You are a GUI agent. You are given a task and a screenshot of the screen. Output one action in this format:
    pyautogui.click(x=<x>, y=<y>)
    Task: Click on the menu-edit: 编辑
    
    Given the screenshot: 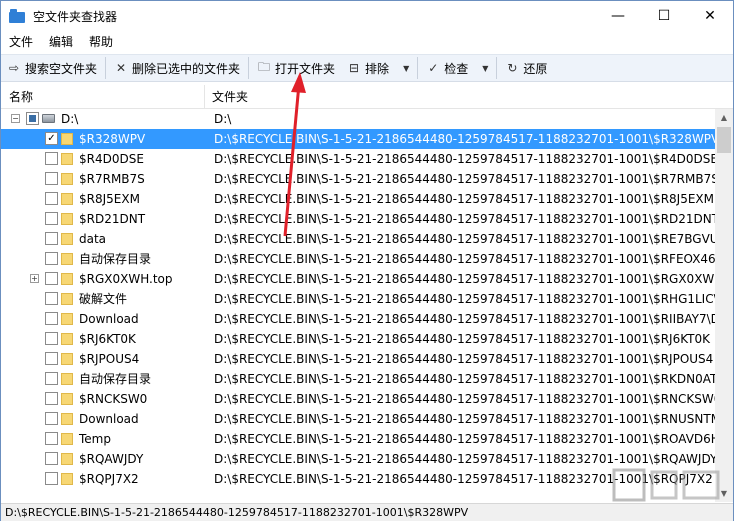 What is the action you would take?
    pyautogui.click(x=61, y=42)
    